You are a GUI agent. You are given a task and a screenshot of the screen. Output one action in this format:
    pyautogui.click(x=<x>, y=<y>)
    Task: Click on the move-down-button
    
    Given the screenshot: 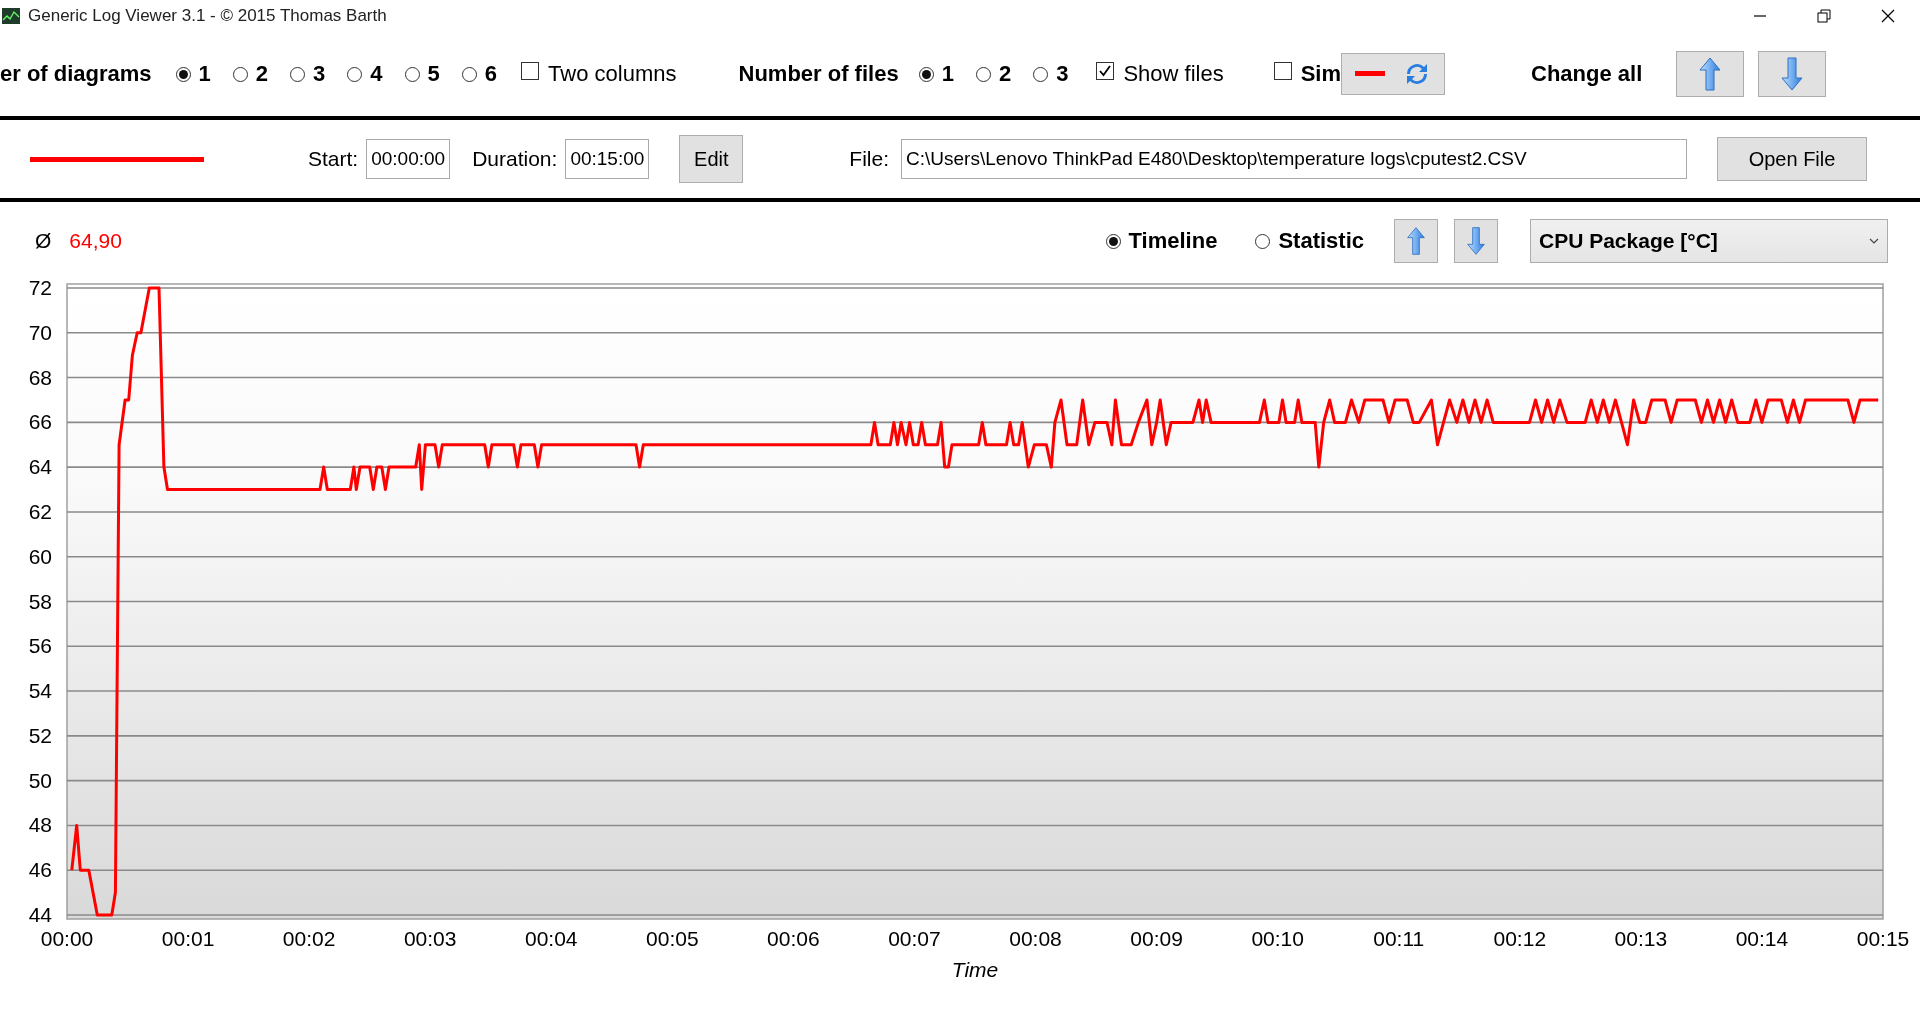 What is the action you would take?
    pyautogui.click(x=1476, y=241)
    